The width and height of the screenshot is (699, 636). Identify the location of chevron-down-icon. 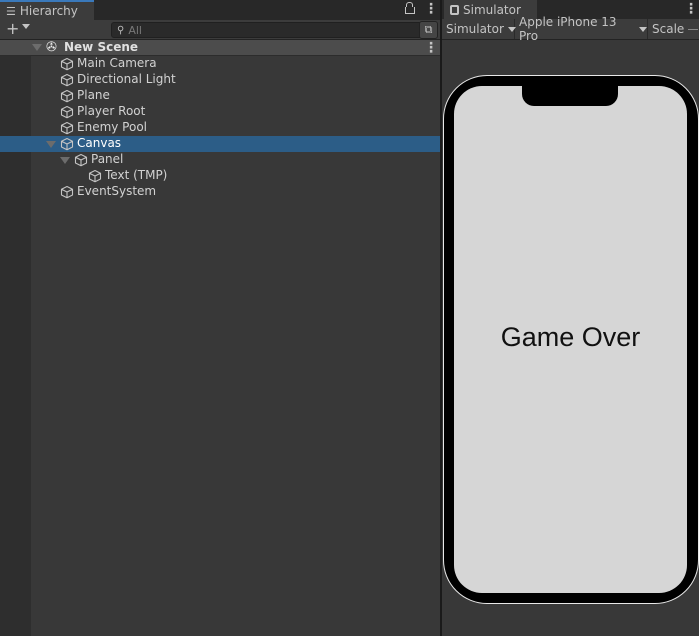
(643, 29).